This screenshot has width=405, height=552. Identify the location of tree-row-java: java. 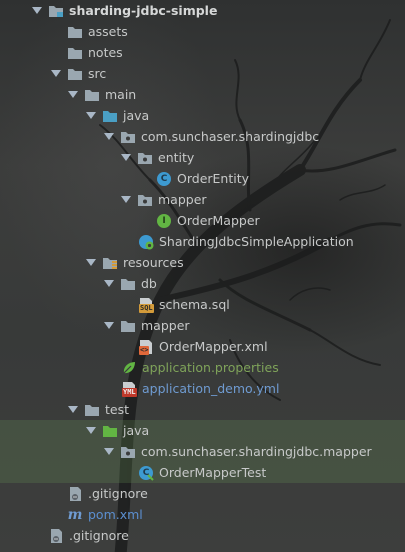
(202, 115).